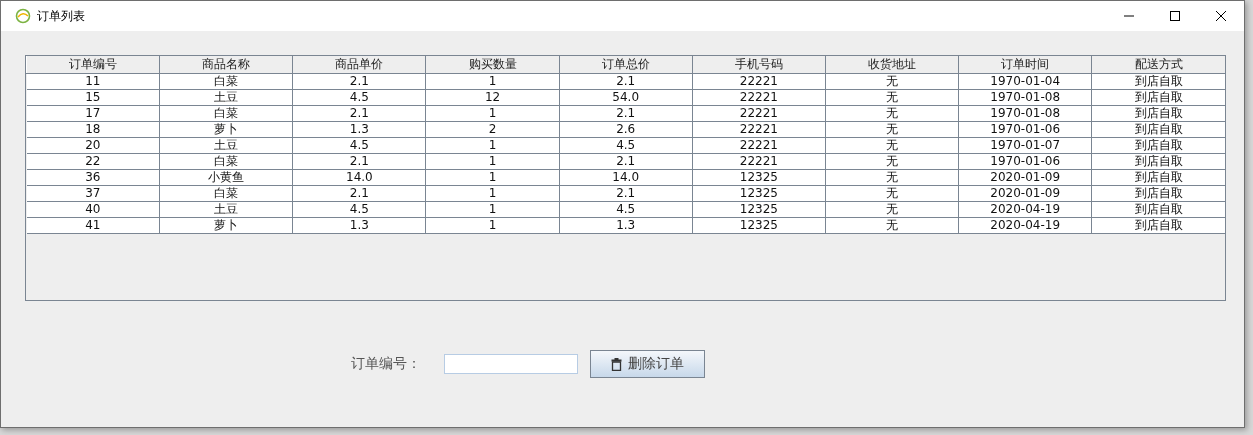 This screenshot has width=1253, height=435. Describe the element at coordinates (616, 364) in the screenshot. I see `trash-icon` at that location.